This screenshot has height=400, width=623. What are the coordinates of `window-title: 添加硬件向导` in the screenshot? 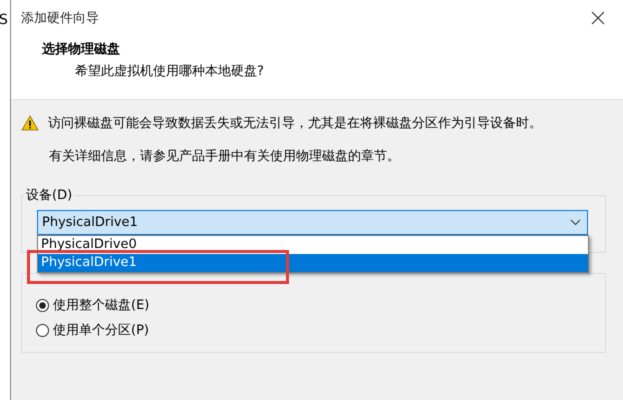 It's located at (60, 18).